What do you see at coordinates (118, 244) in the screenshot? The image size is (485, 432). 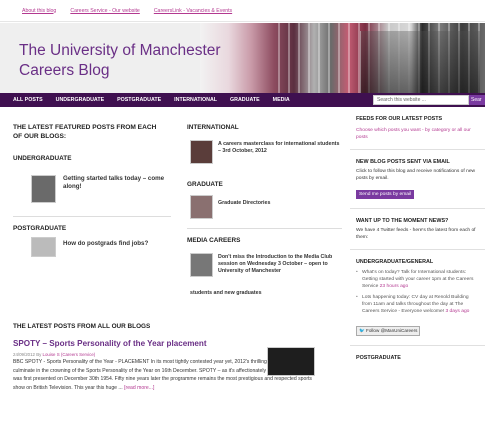 I see `postgraduate-post-title: How do postgrads find jobs?` at bounding box center [118, 244].